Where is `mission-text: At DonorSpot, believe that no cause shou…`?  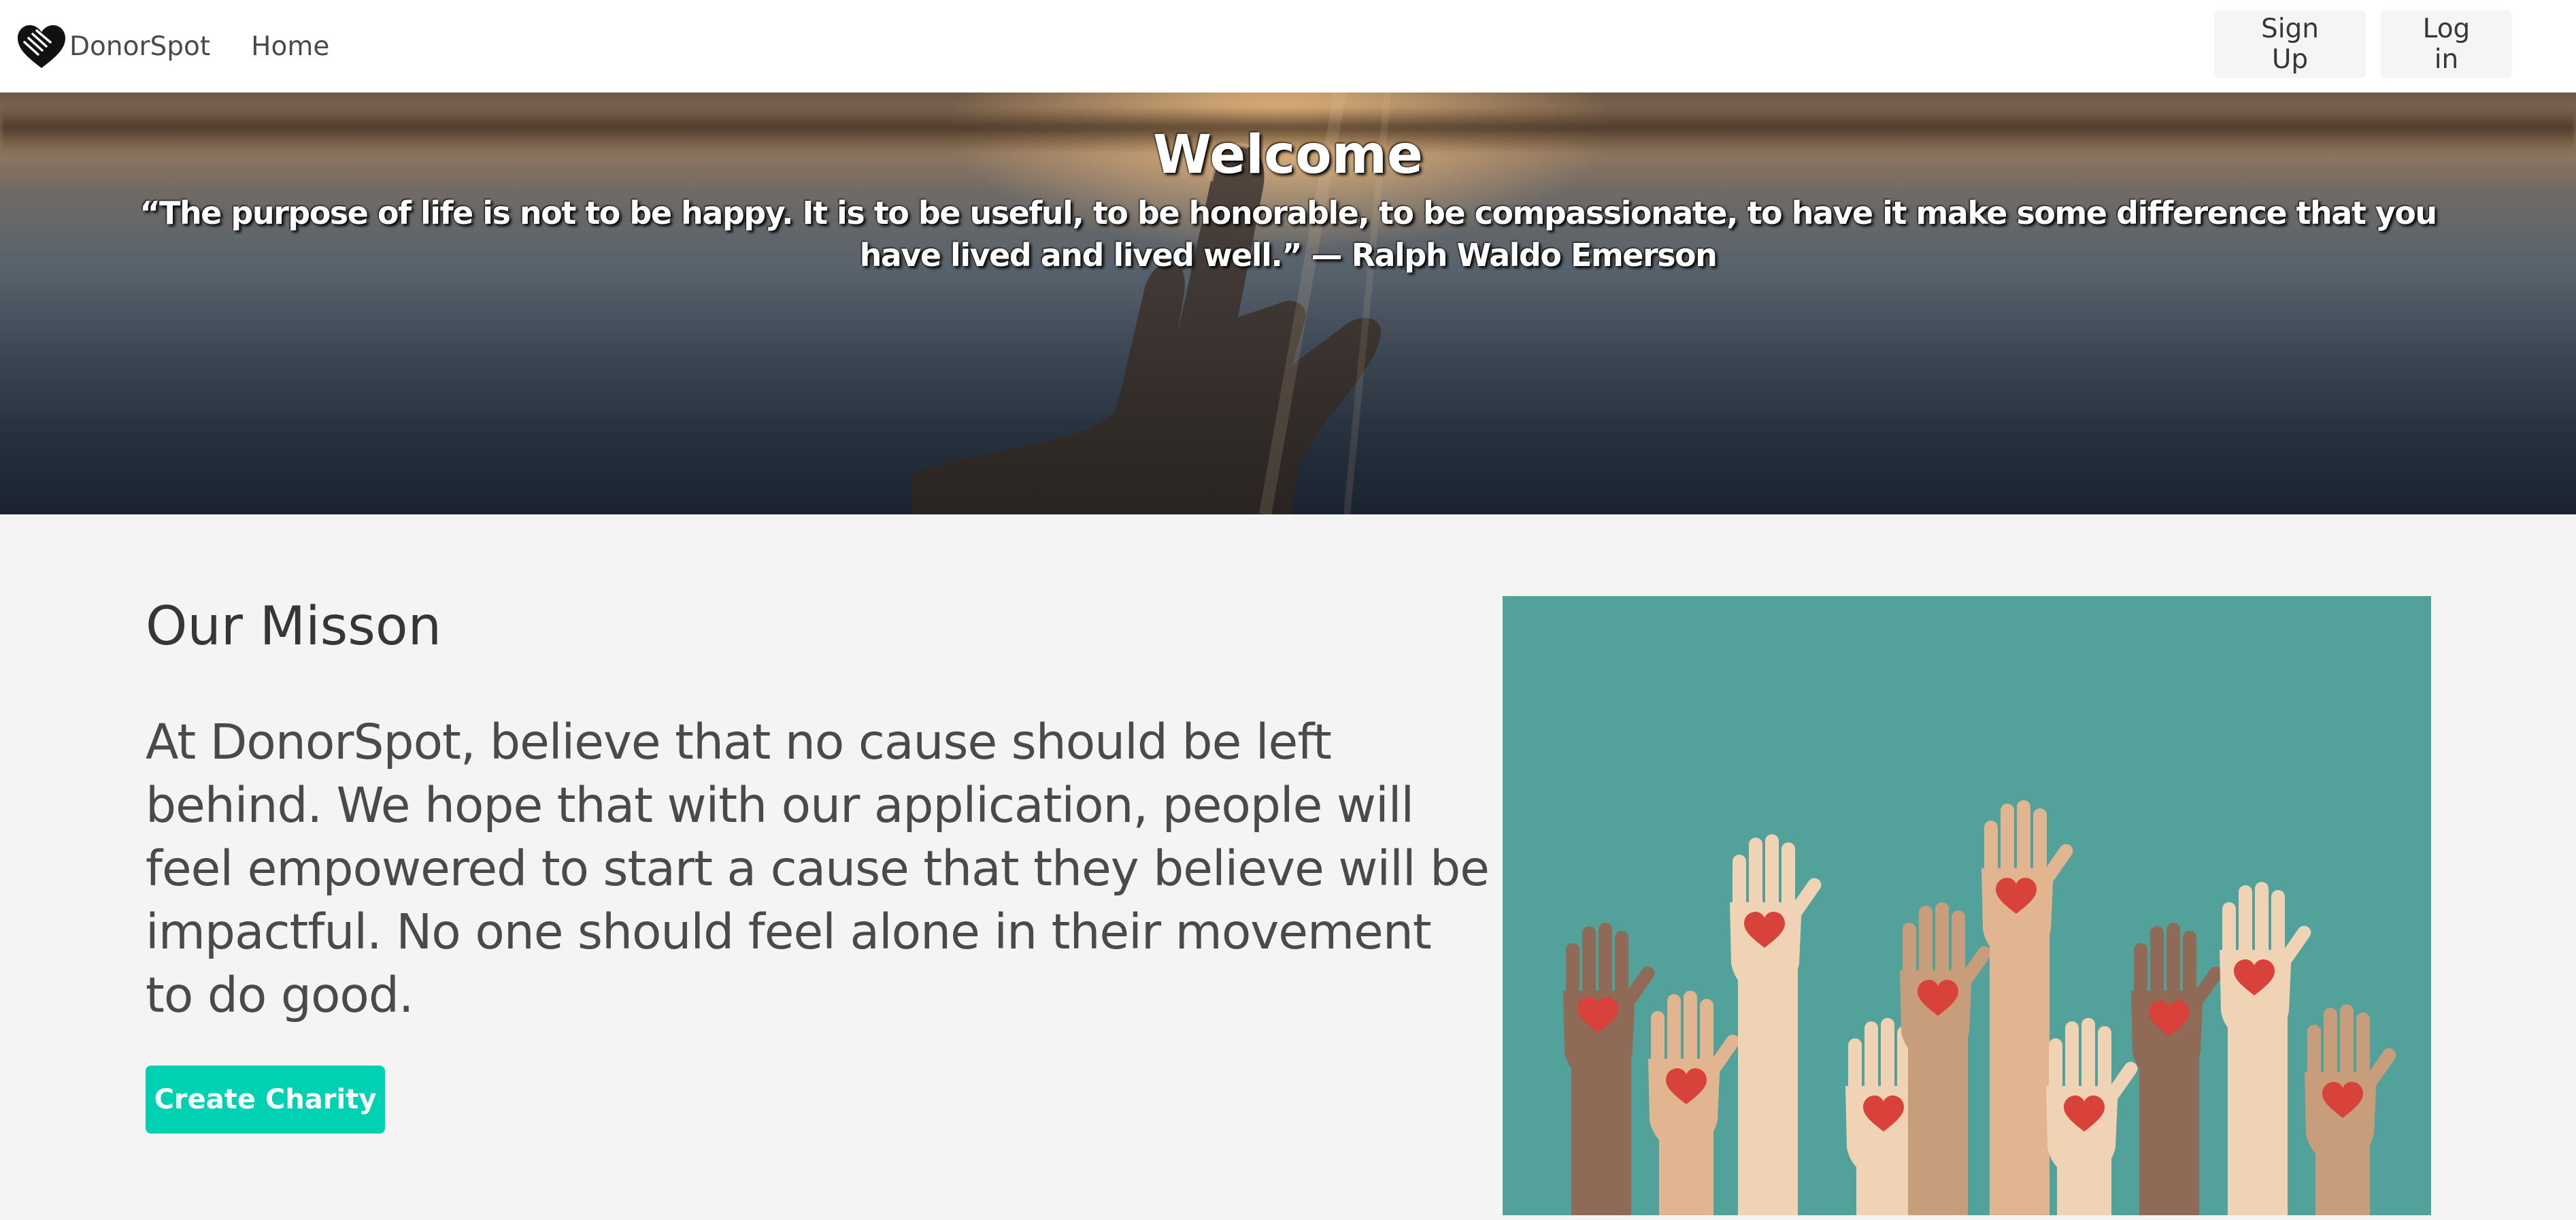
mission-text: At DonorSpot, believe that no cause shou… is located at coordinates (818, 868).